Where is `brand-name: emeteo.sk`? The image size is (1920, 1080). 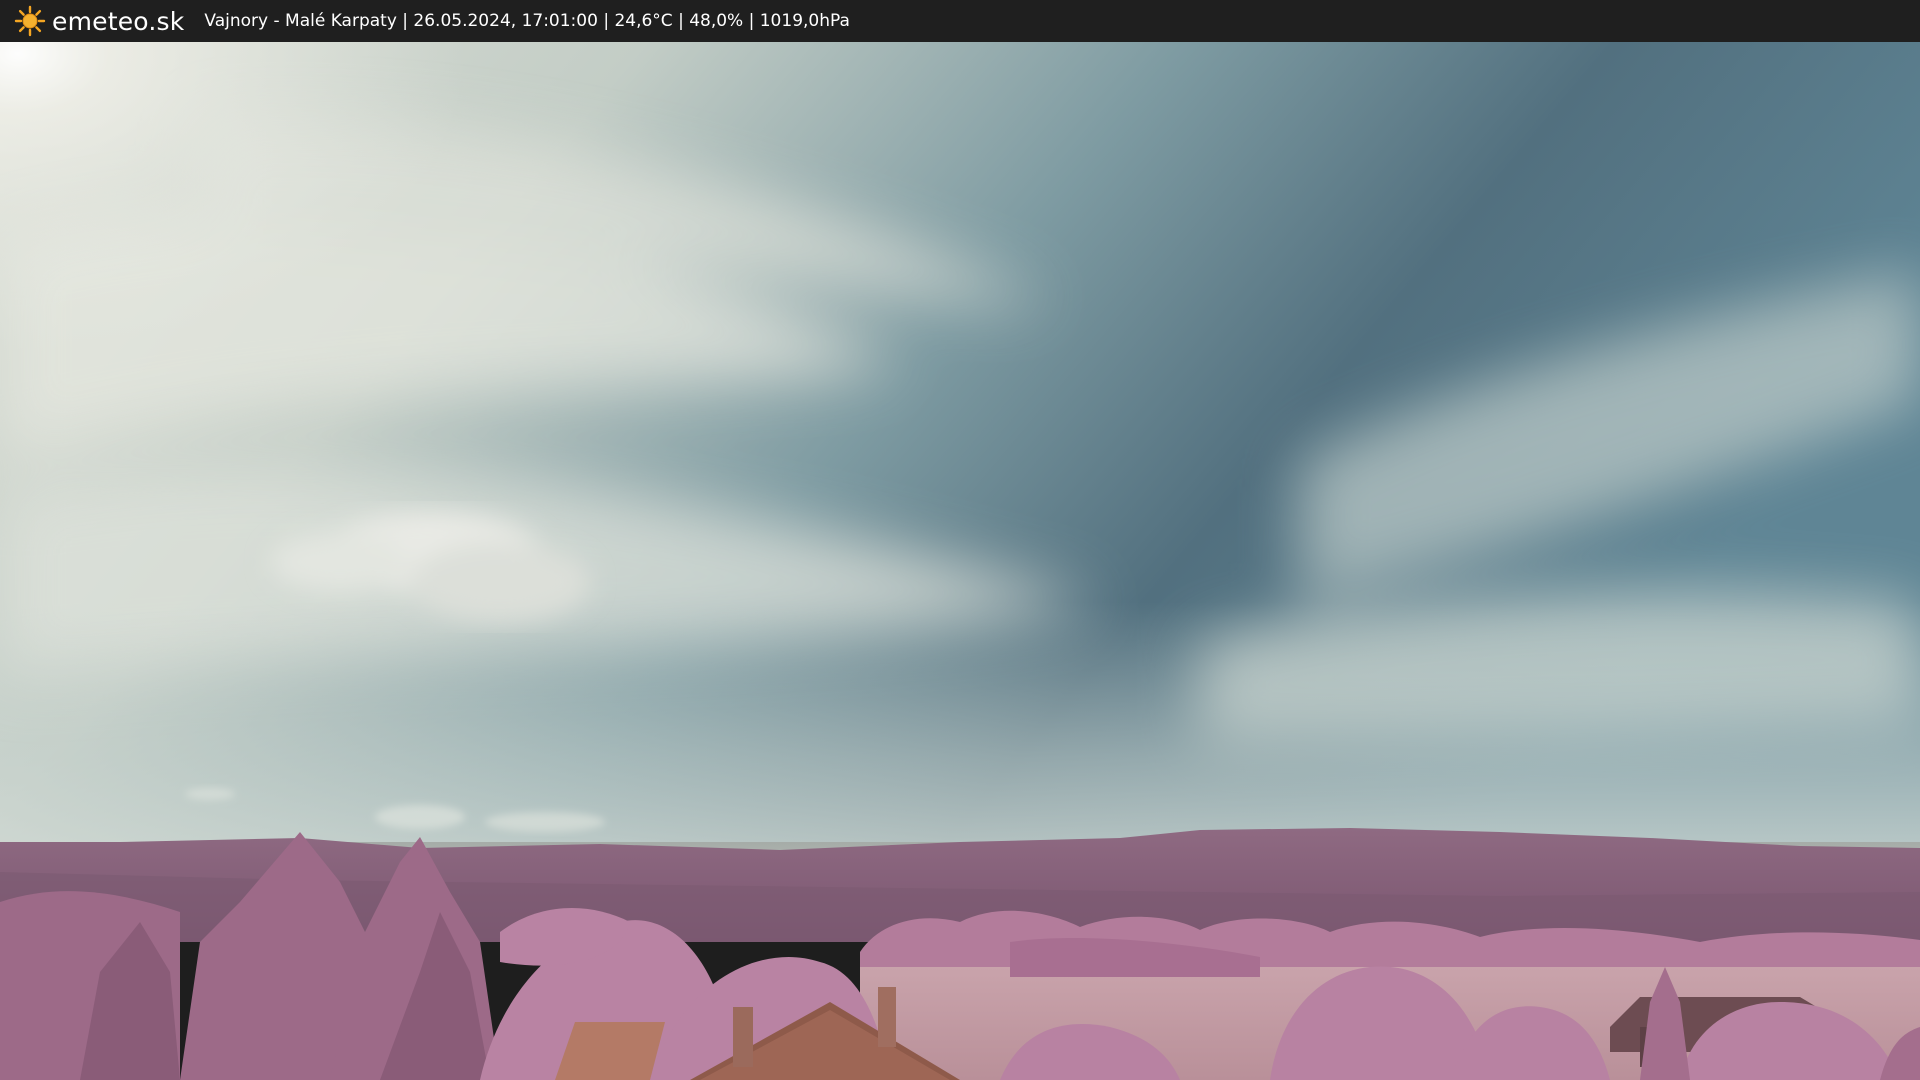
brand-name: emeteo.sk is located at coordinates (118, 21).